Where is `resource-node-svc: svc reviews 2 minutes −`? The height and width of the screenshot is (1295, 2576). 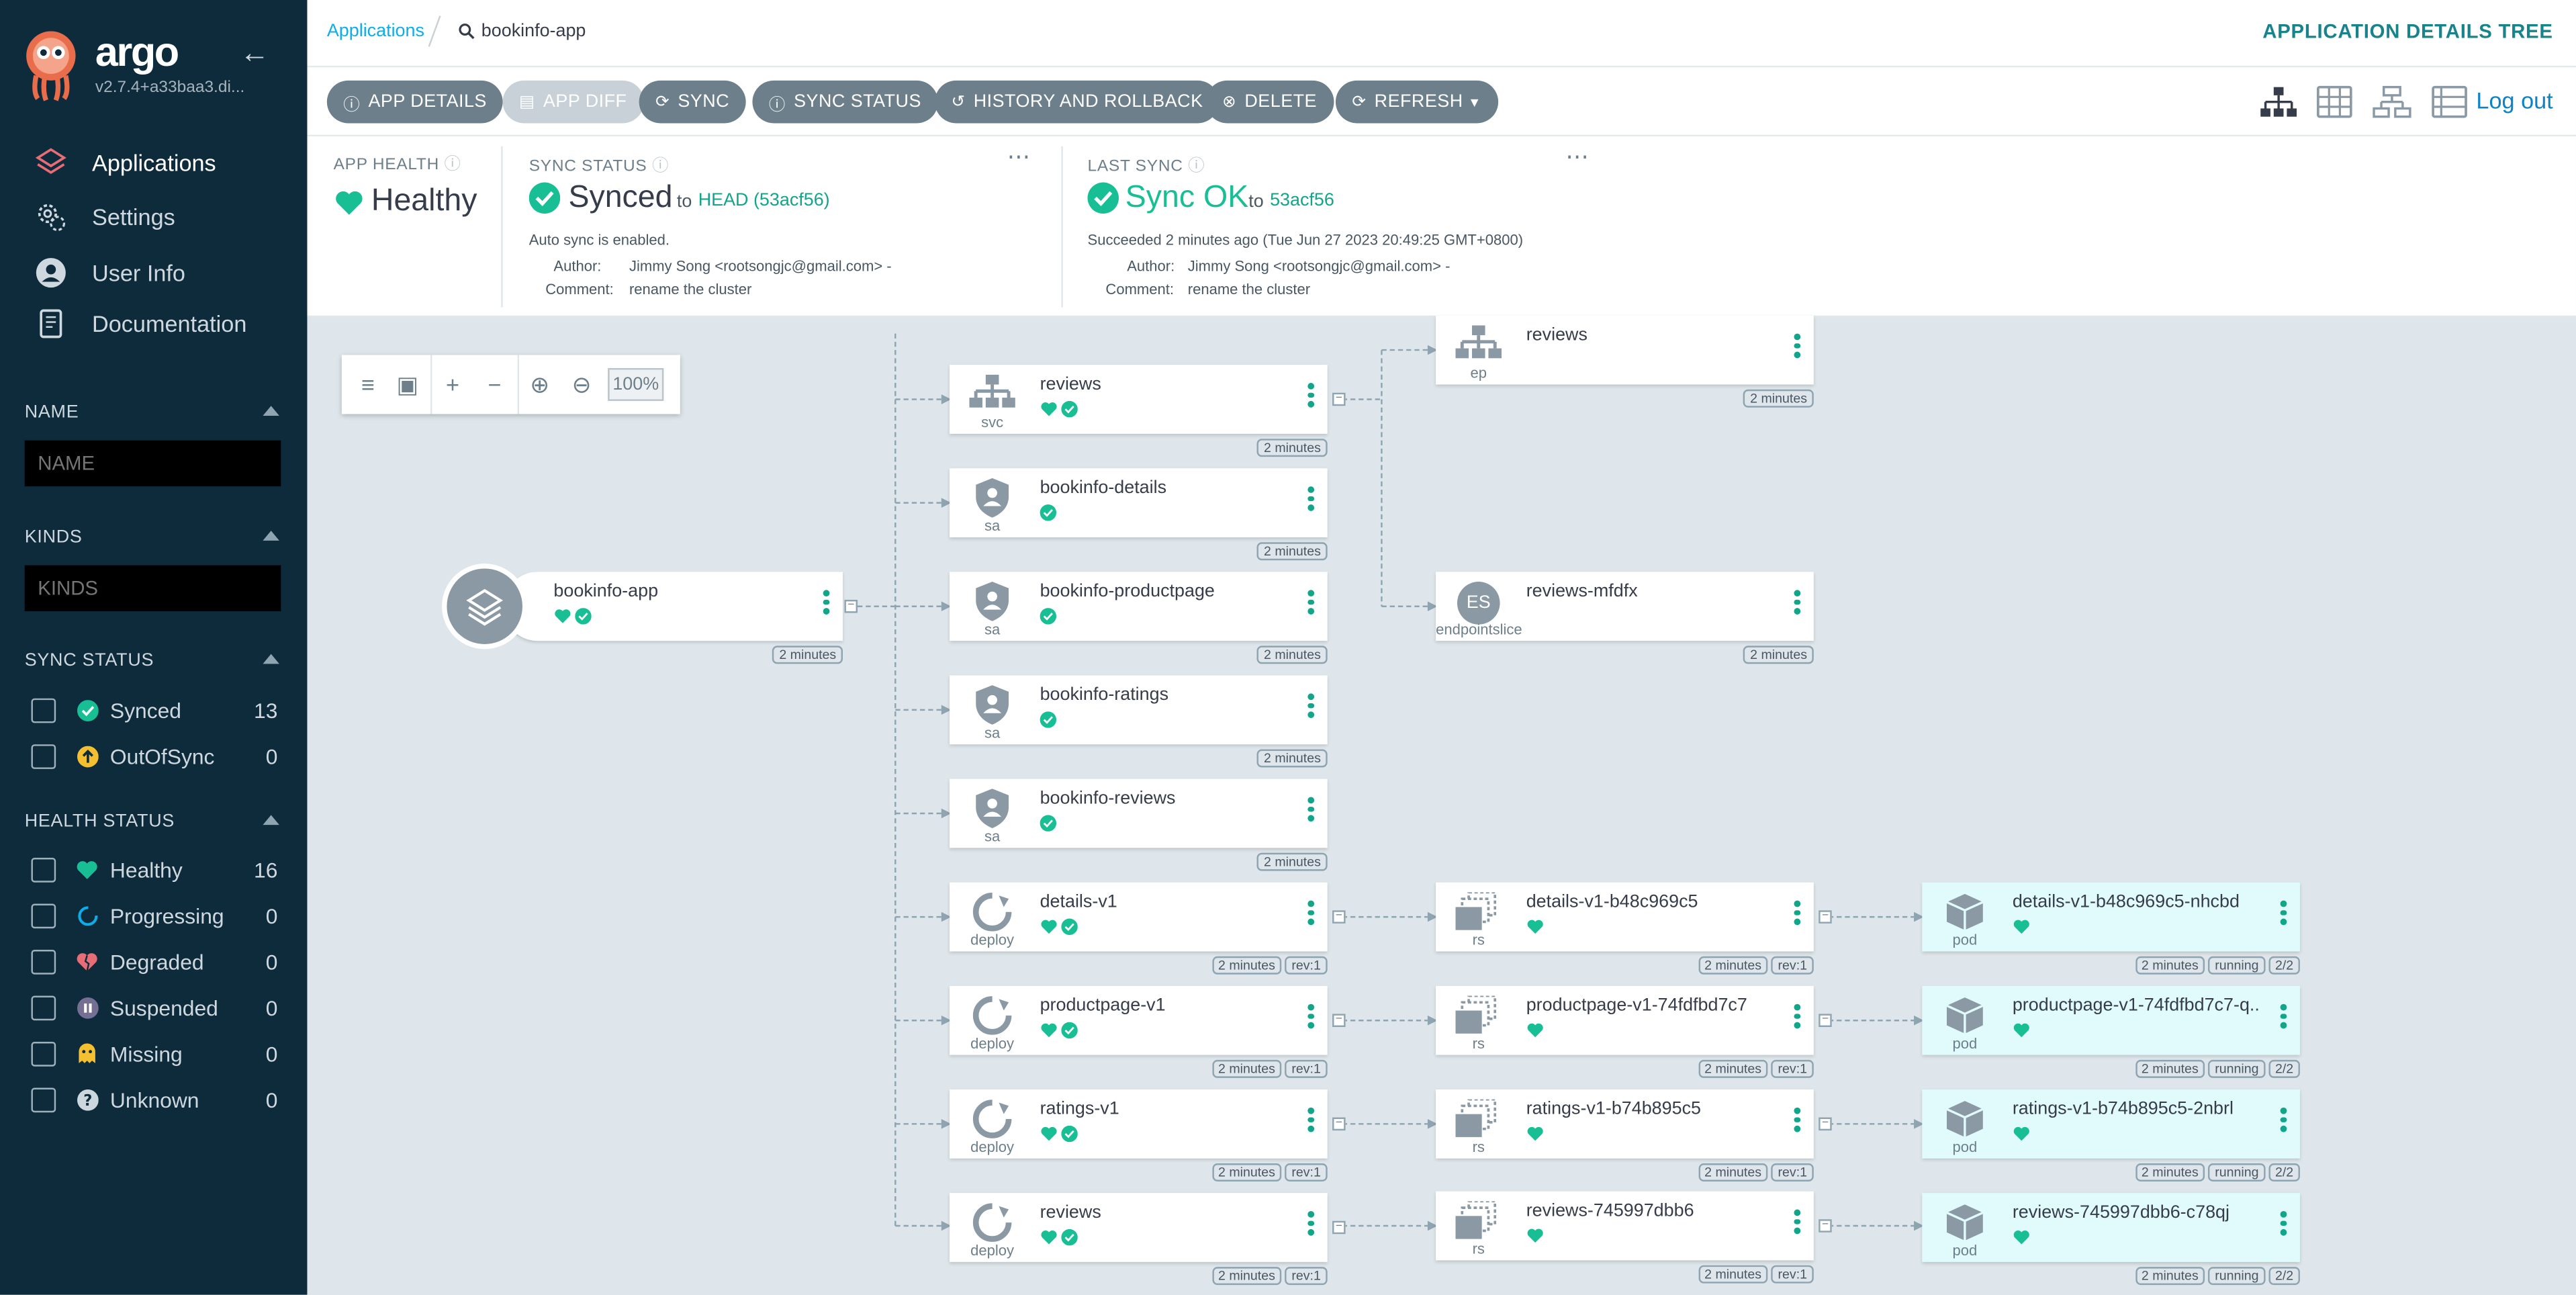
resource-node-svc: svc reviews 2 minutes − is located at coordinates (1148, 411).